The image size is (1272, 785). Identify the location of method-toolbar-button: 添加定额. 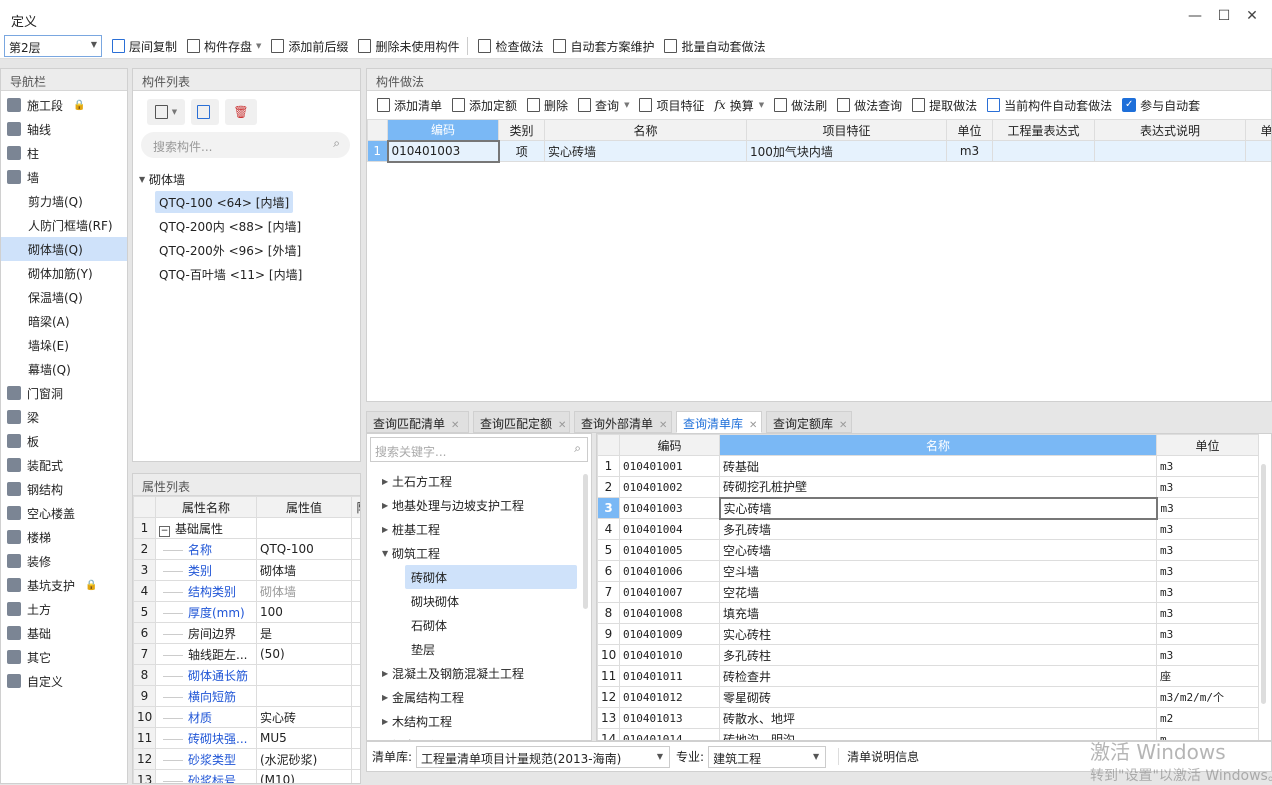
(484, 105).